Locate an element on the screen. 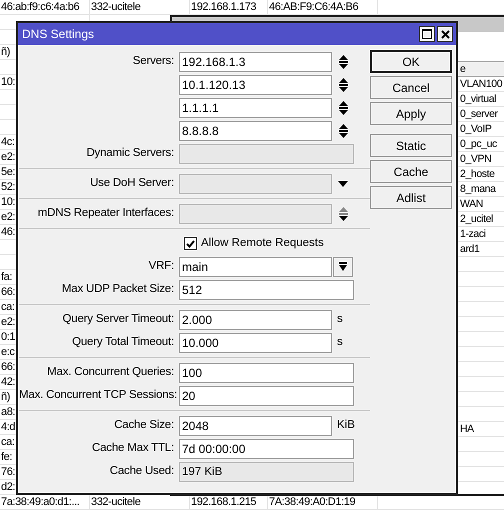 The height and width of the screenshot is (514, 504). input-field: 2.000 is located at coordinates (255, 320).